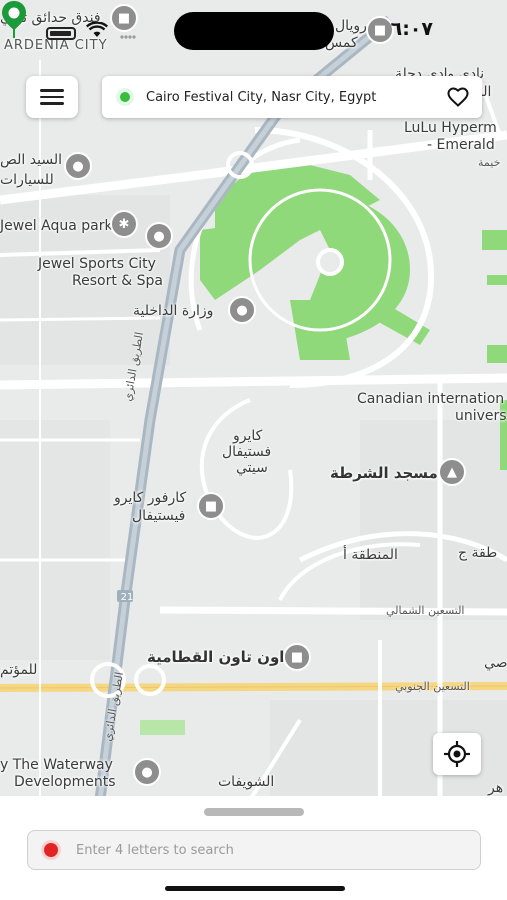 Image resolution: width=507 pixels, height=900 pixels. What do you see at coordinates (370, 555) in the screenshot?
I see `map-label-area-a: المنطقة أ` at bounding box center [370, 555].